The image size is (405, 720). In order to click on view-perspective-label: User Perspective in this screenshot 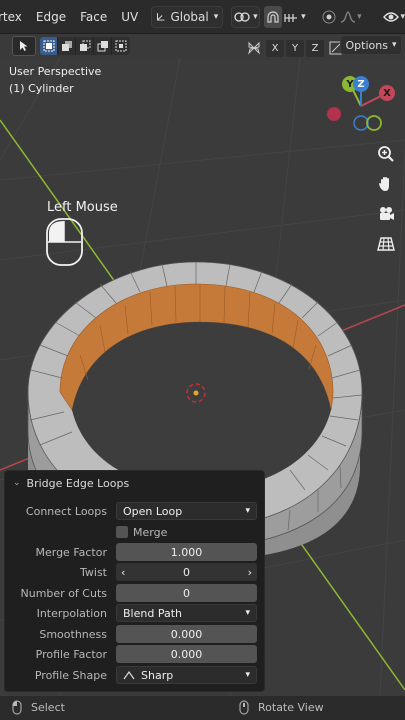, I will do `click(55, 71)`.